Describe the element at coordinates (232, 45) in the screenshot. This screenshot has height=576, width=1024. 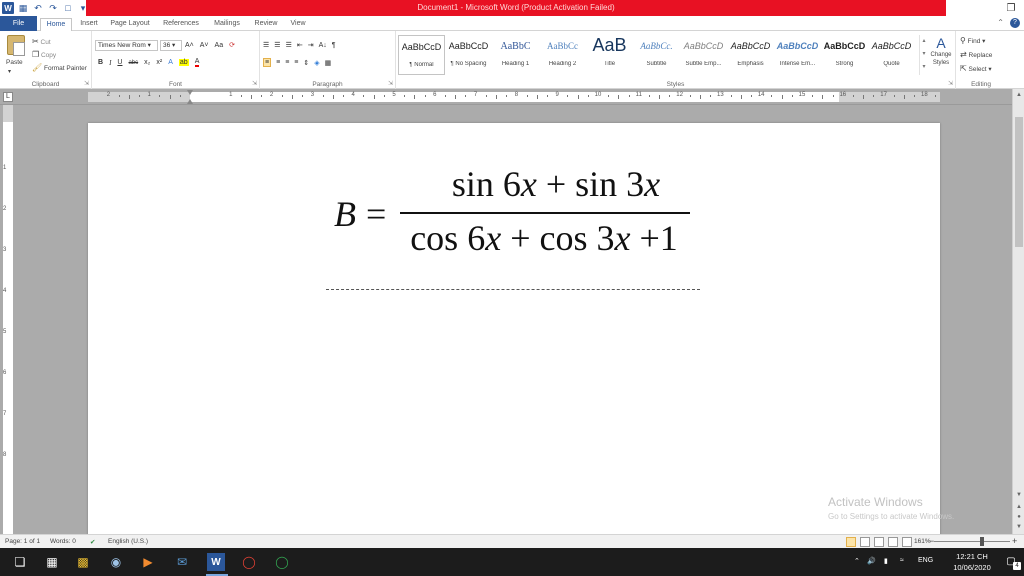
I see `clear-formatting-icon: ⟳` at that location.